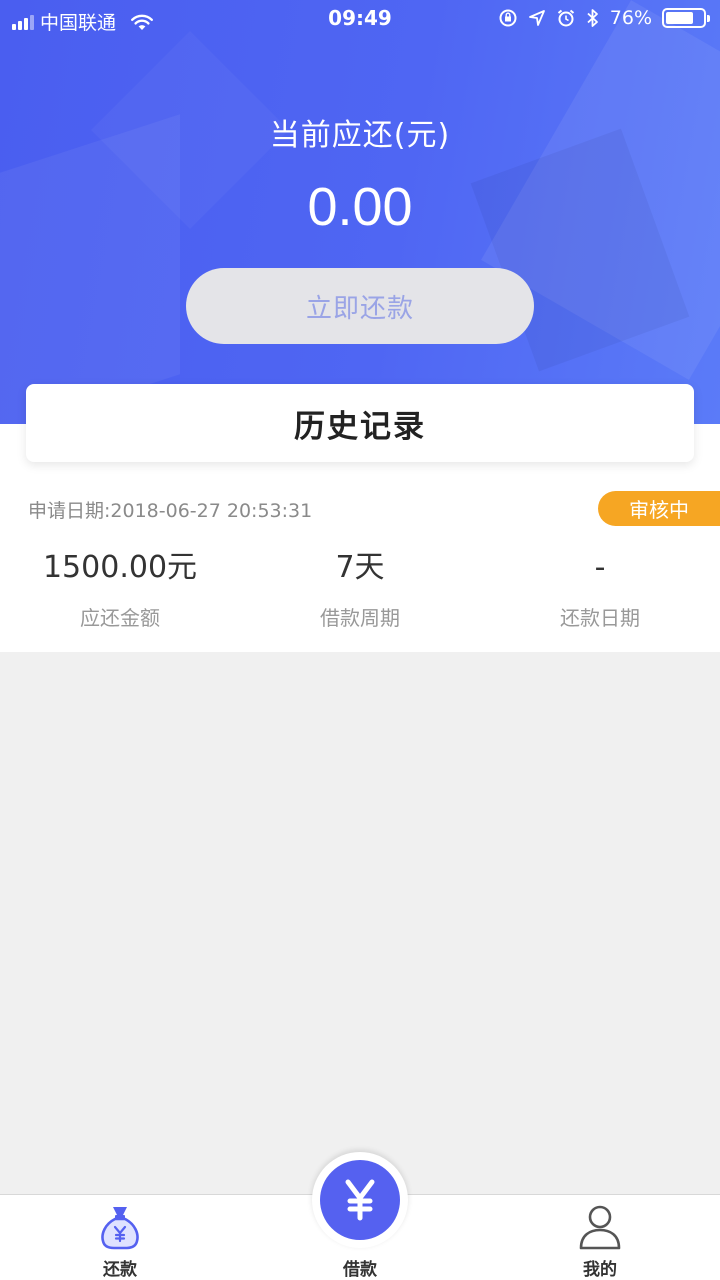 Image resolution: width=720 pixels, height=1280 pixels. I want to click on battery-percent: 76%, so click(630, 18).